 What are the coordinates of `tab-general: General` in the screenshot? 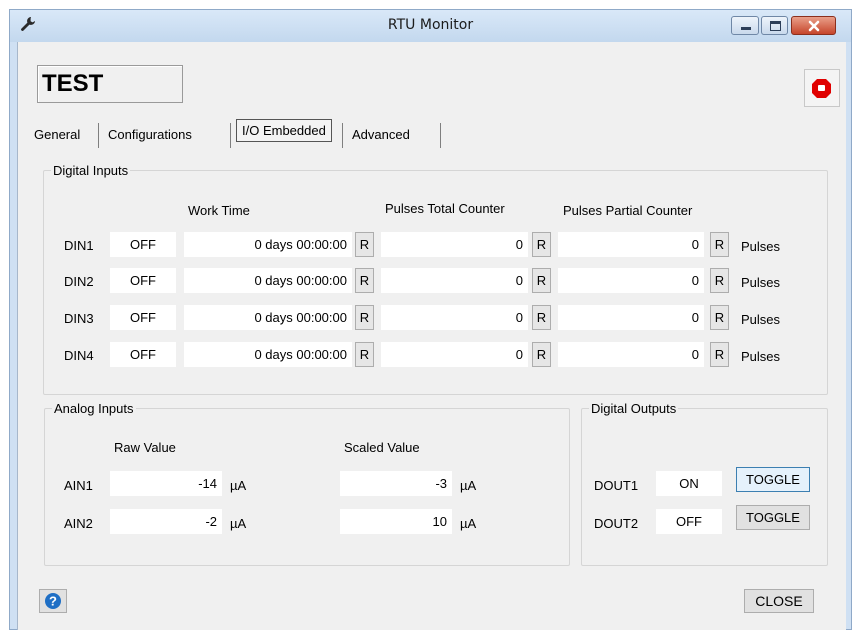 It's located at (57, 134).